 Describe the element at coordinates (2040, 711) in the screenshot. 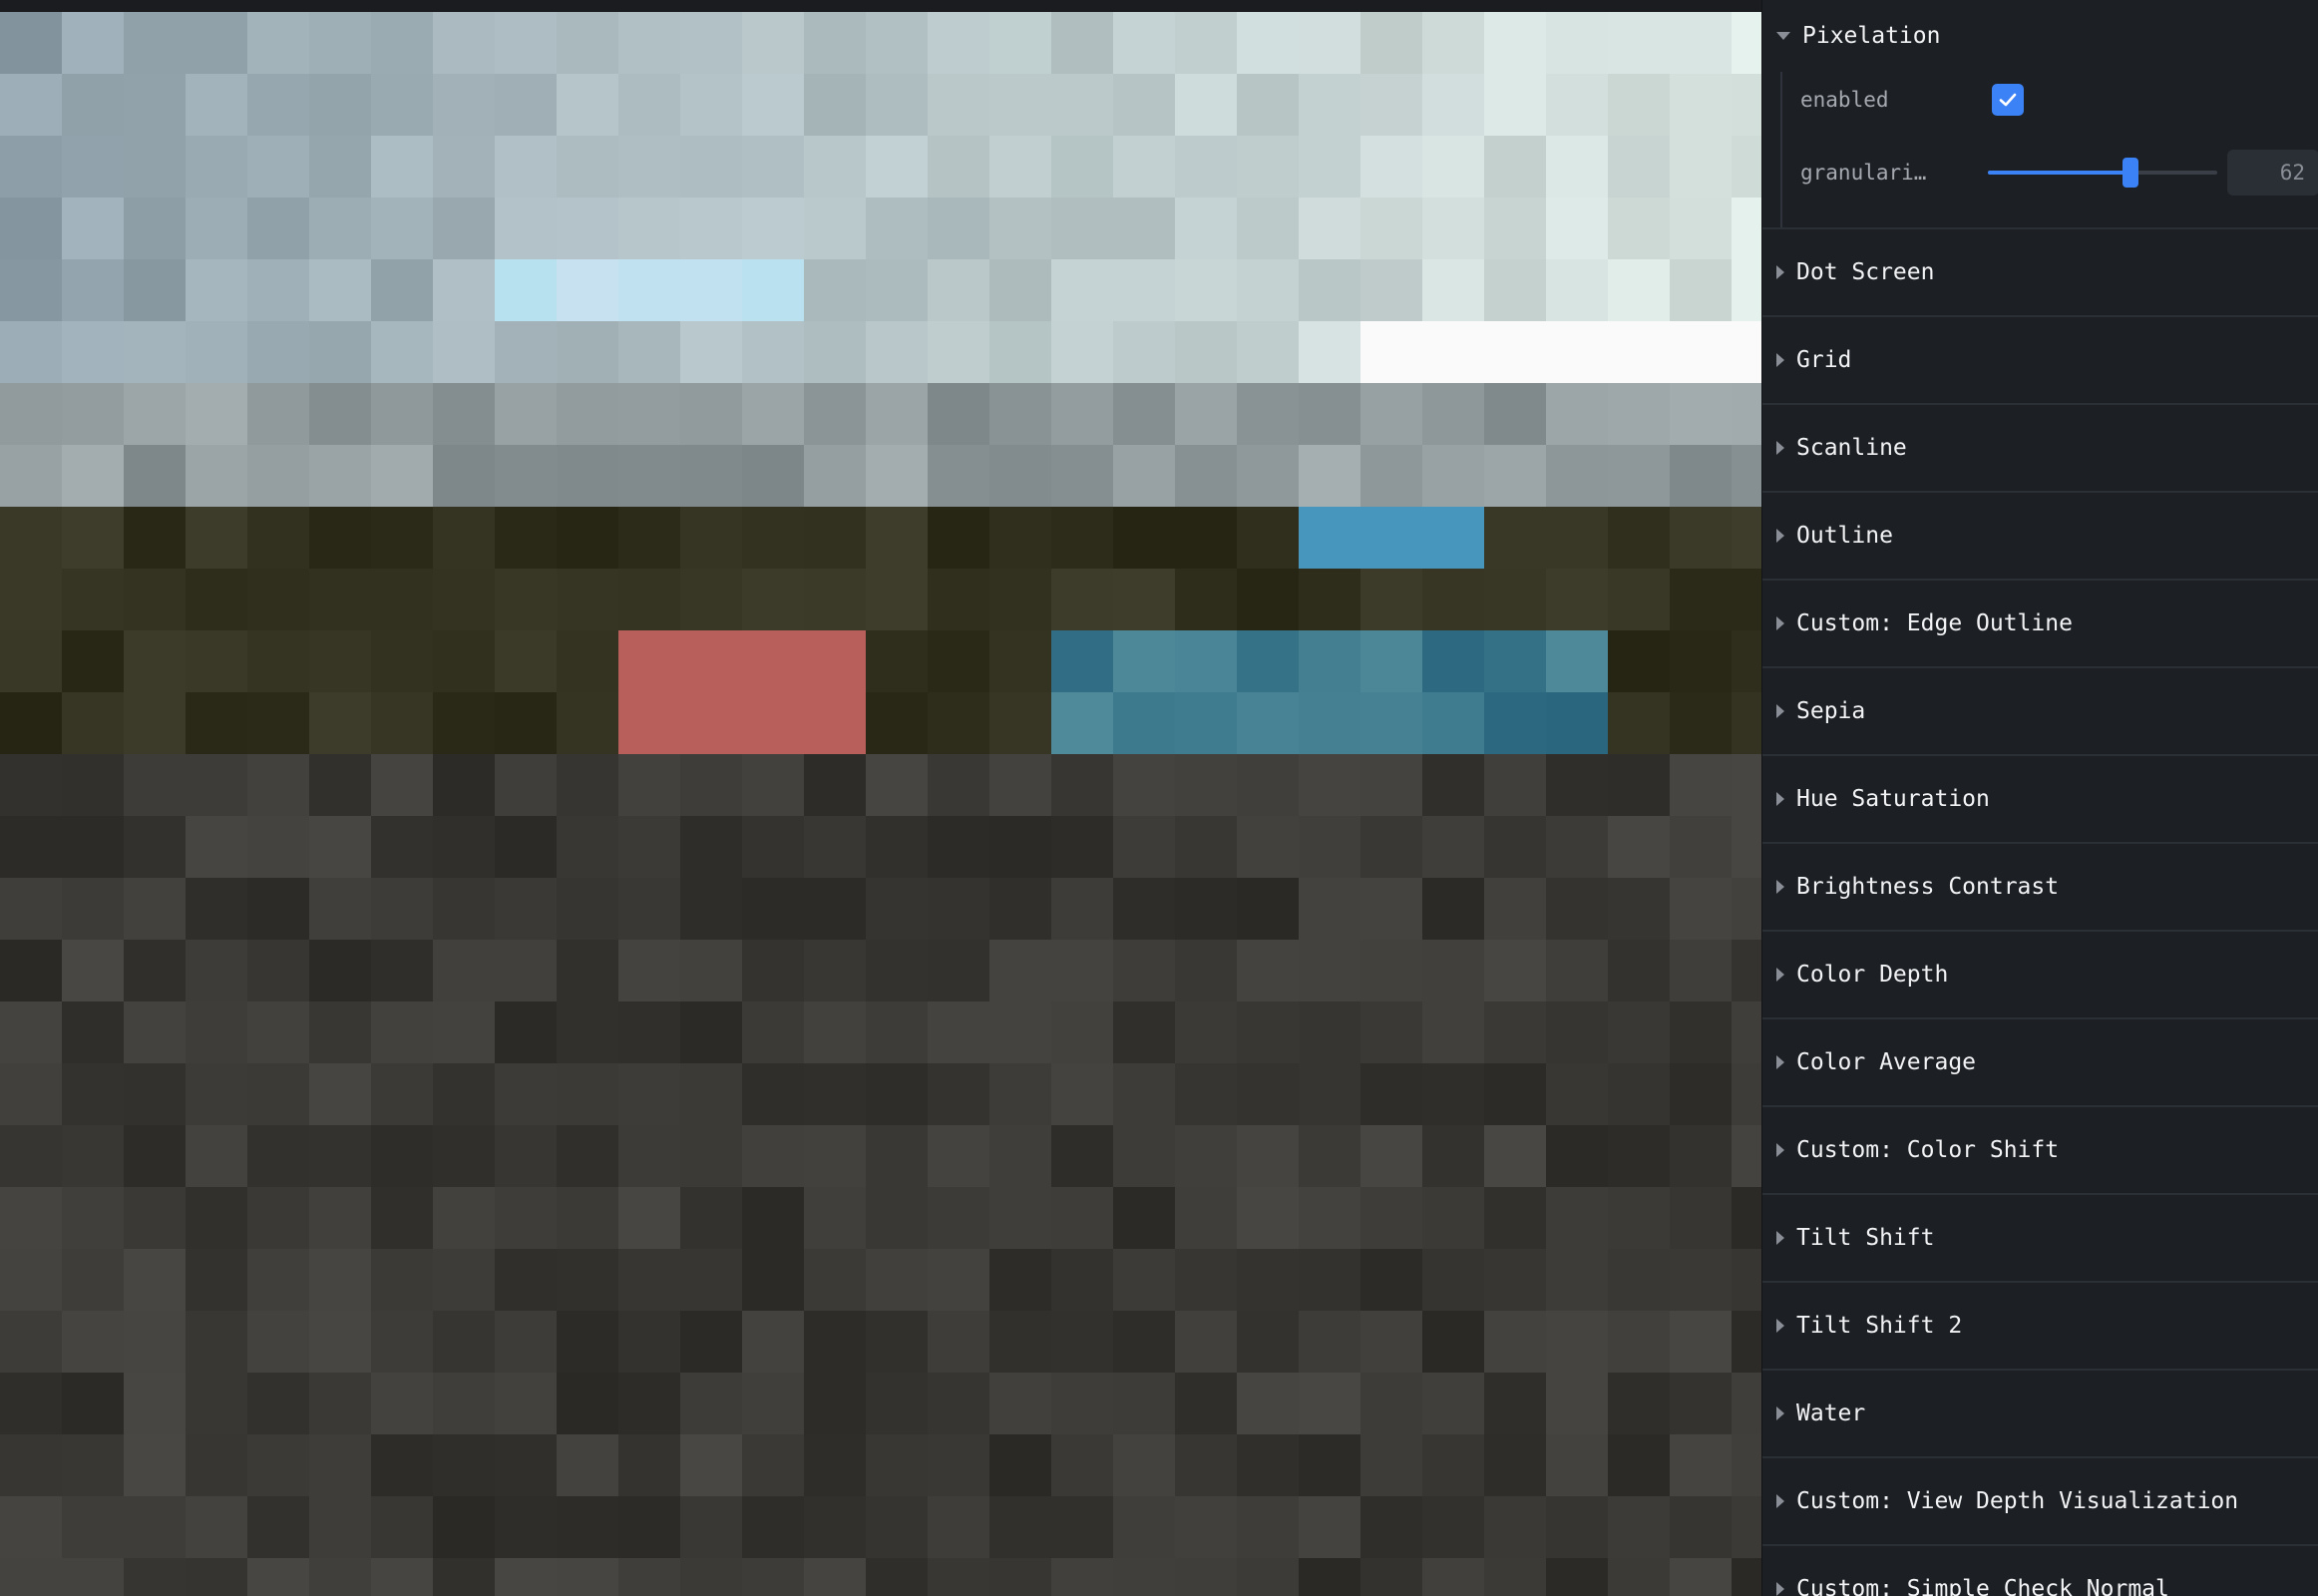

I see `folder-title-sepia: Sepia` at that location.